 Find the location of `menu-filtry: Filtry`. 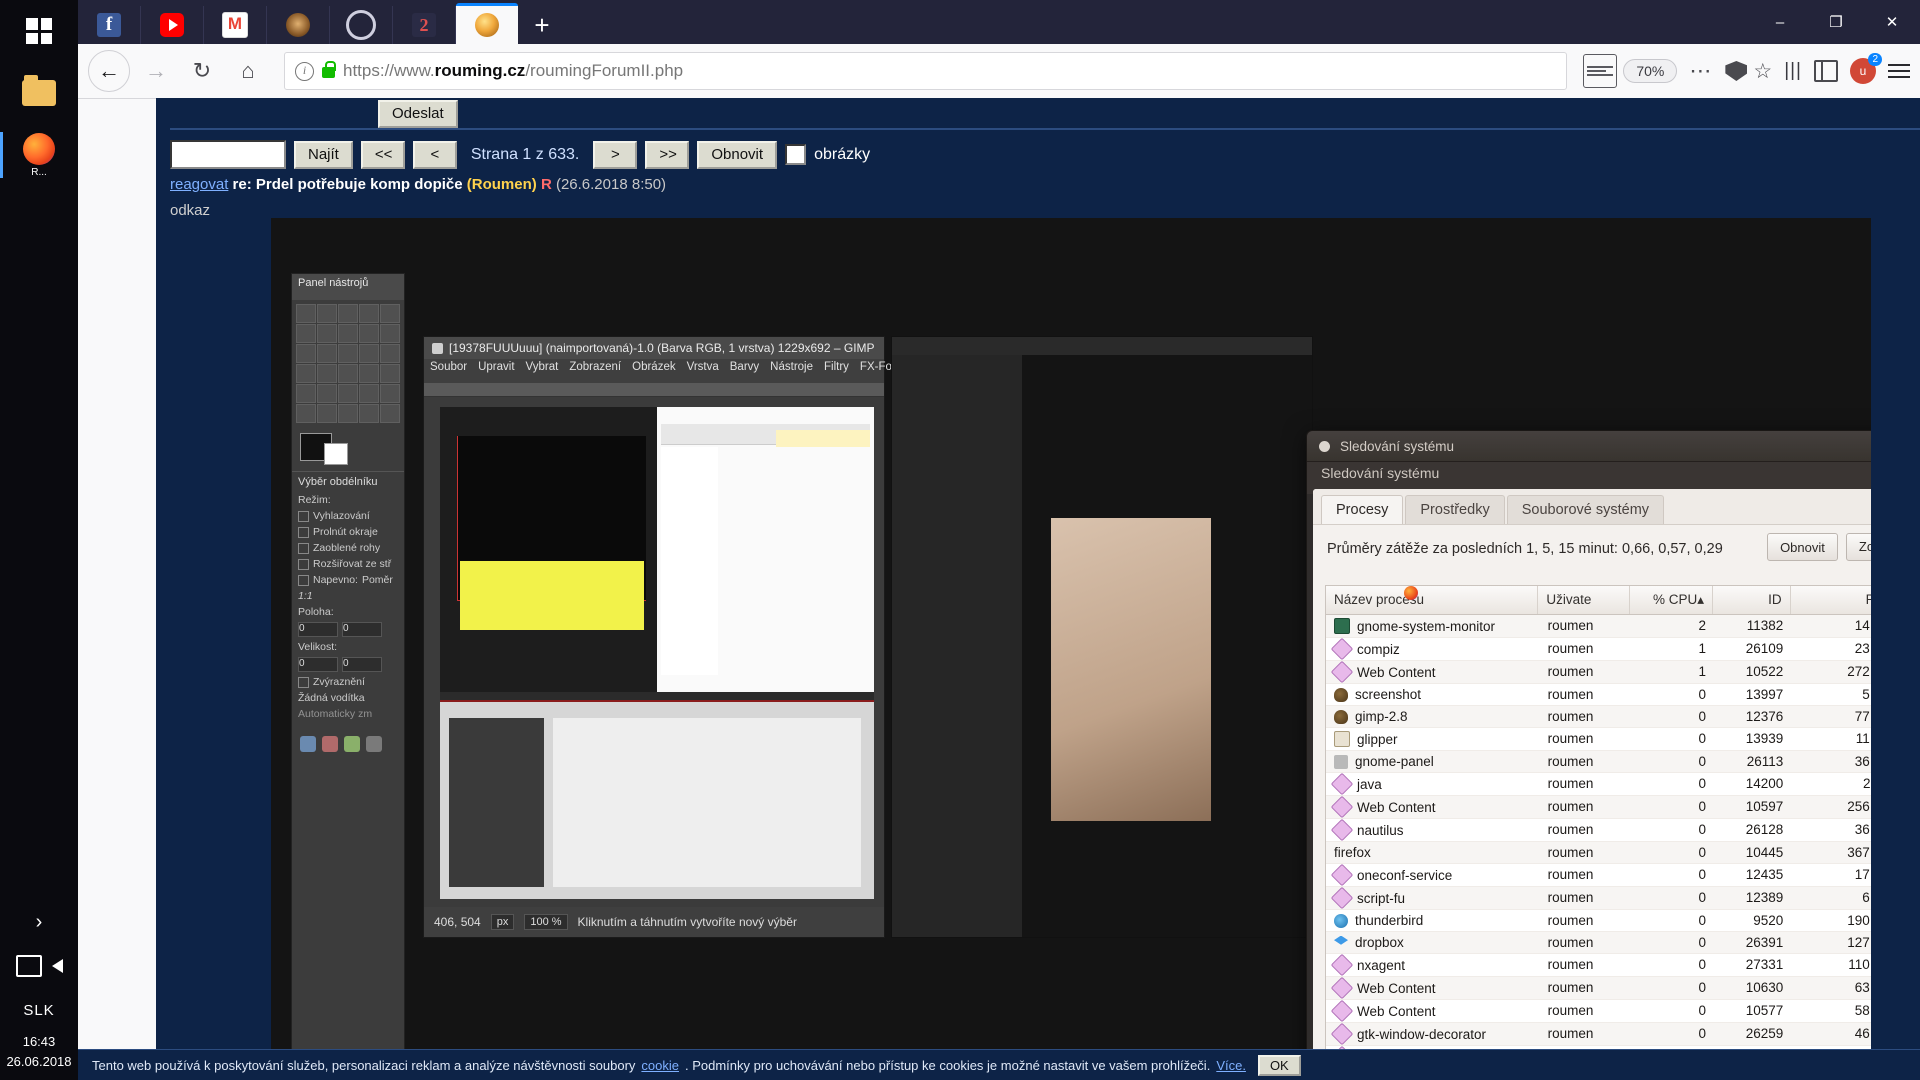

menu-filtry: Filtry is located at coordinates (836, 371).